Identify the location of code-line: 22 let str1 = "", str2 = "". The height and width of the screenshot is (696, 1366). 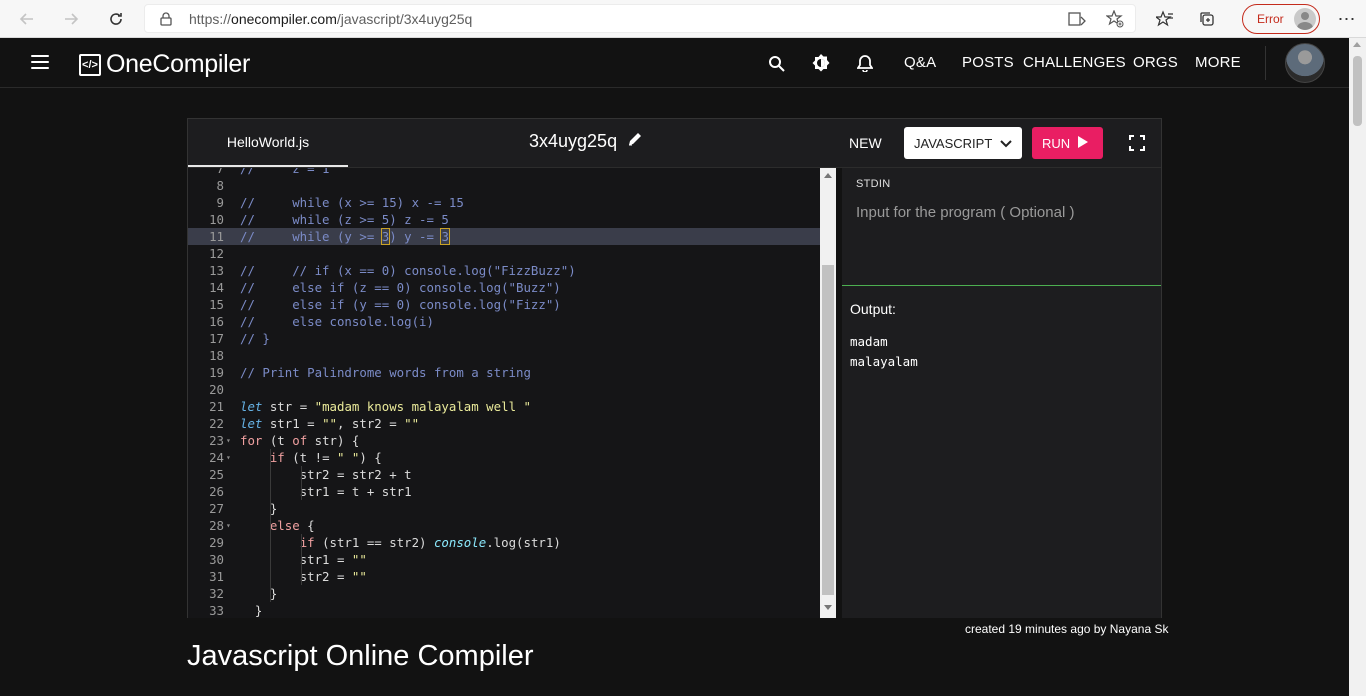
(504, 423).